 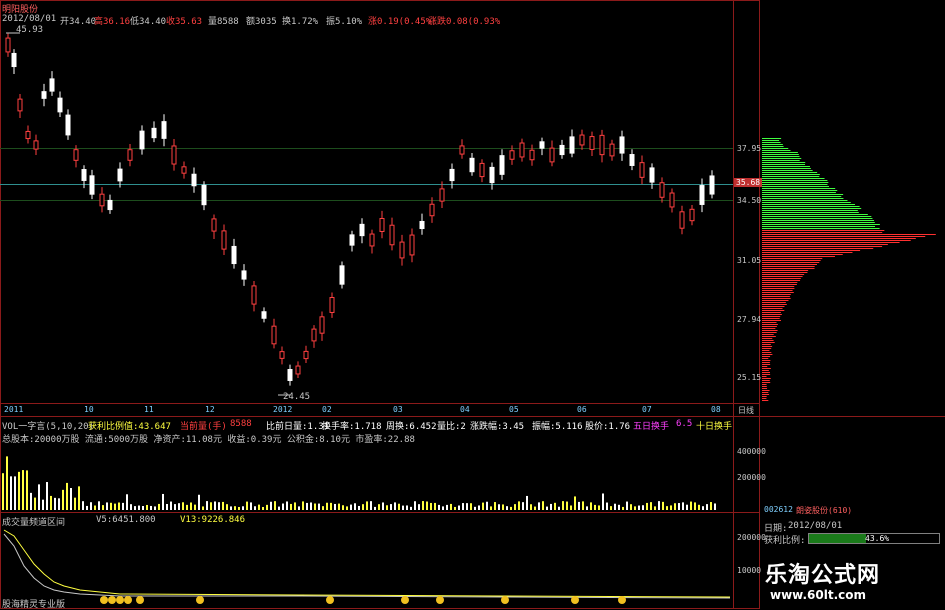 What do you see at coordinates (751, 537) in the screenshot?
I see `turn-y-tick: 200000` at bounding box center [751, 537].